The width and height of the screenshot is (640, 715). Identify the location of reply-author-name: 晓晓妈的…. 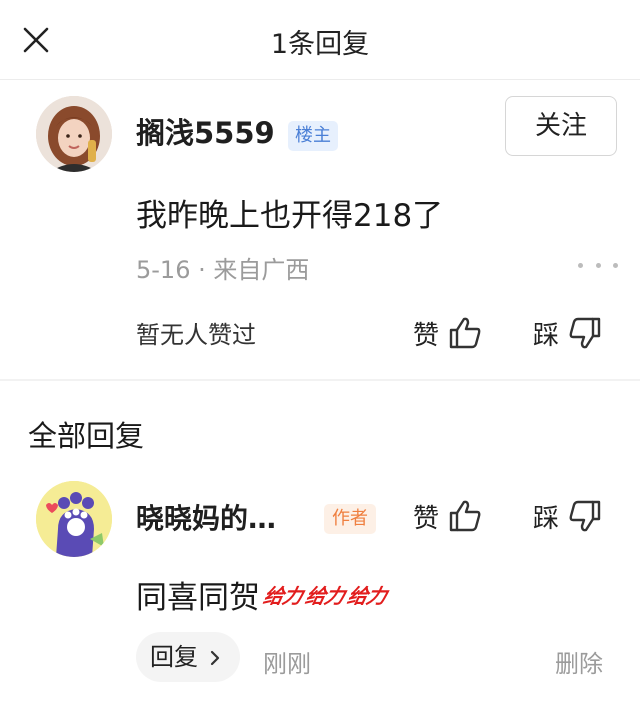
(206, 517).